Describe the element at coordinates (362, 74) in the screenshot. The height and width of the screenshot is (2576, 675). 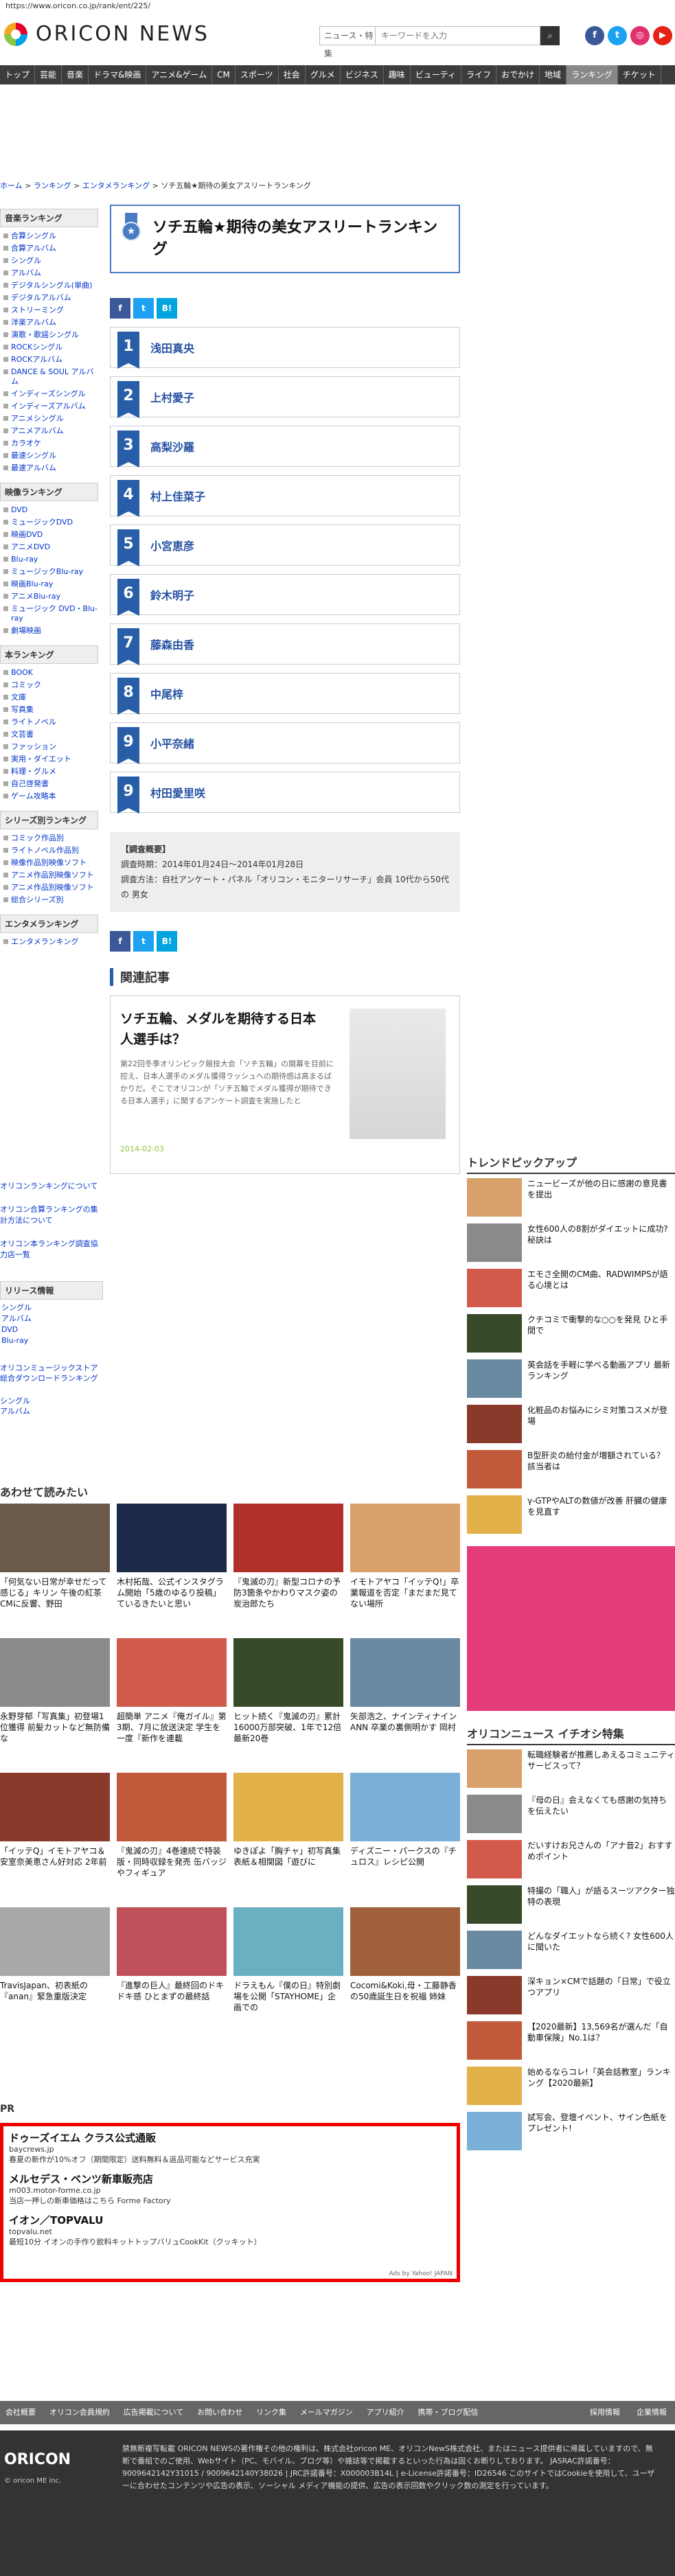
I see `nav-item: ビジネス` at that location.